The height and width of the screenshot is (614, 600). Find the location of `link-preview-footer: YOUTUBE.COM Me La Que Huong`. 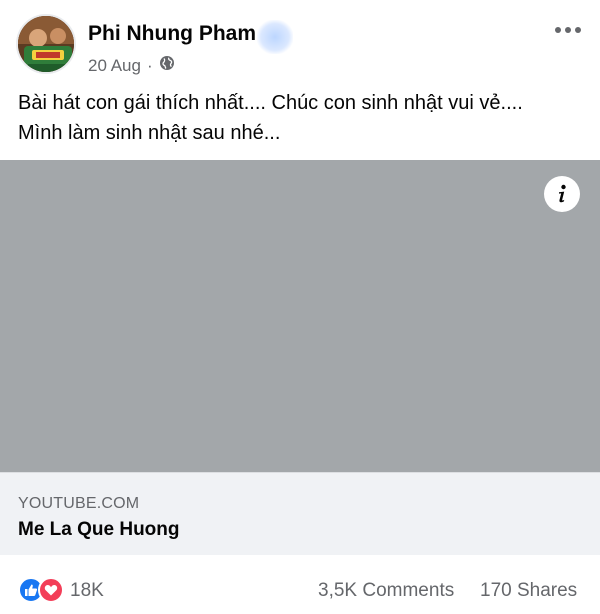

link-preview-footer: YOUTUBE.COM Me La Que Huong is located at coordinates (300, 513).